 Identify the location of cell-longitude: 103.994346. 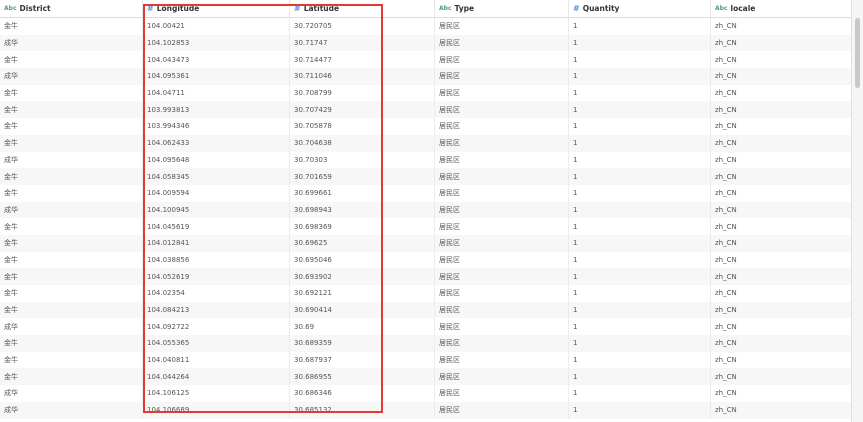
(216, 126).